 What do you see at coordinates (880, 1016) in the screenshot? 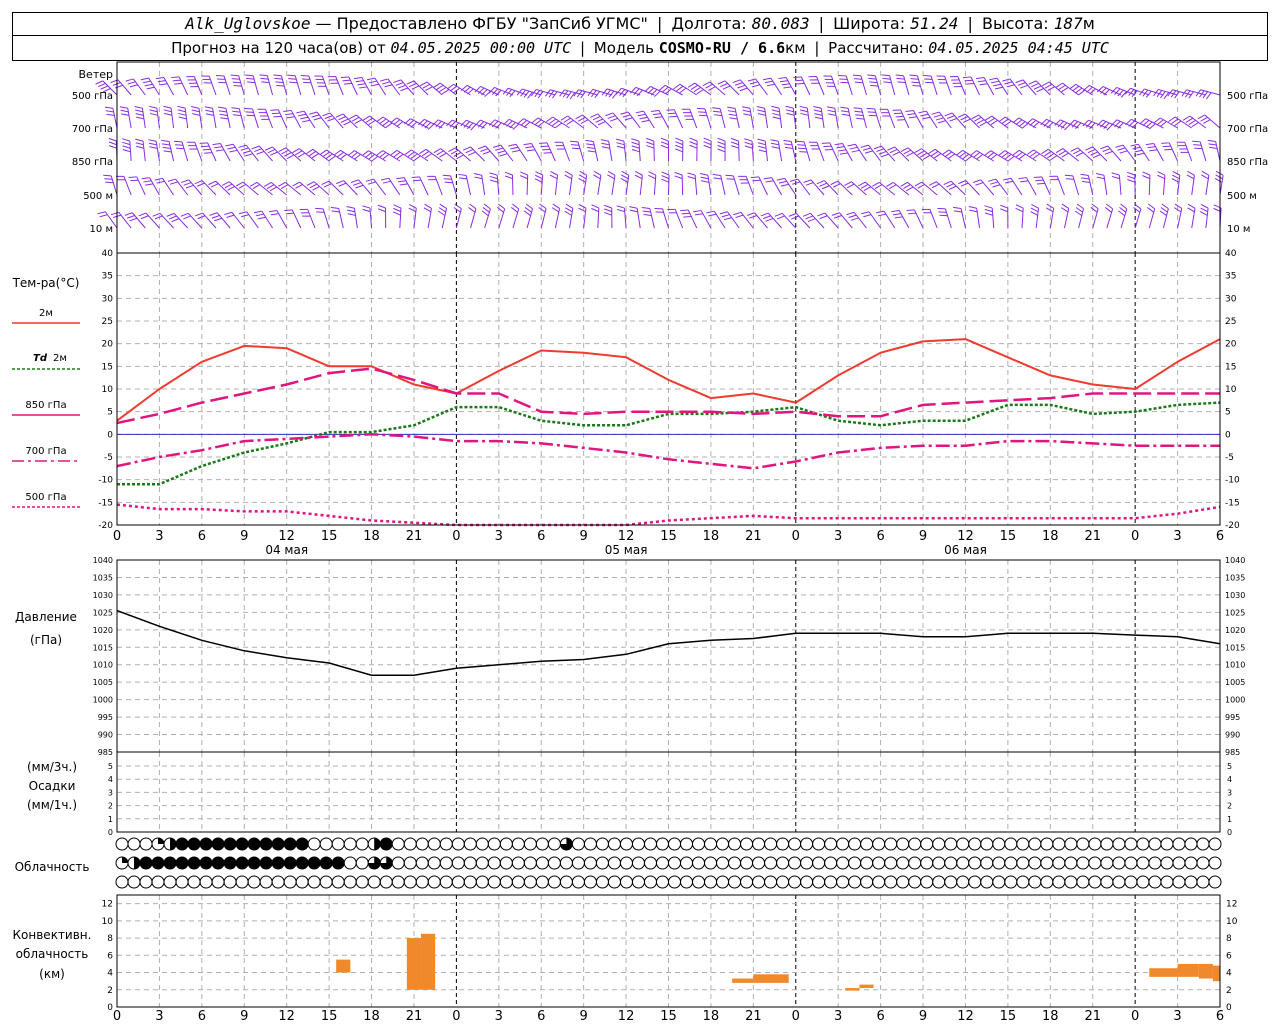
I see `conv-x-tick: 6` at bounding box center [880, 1016].